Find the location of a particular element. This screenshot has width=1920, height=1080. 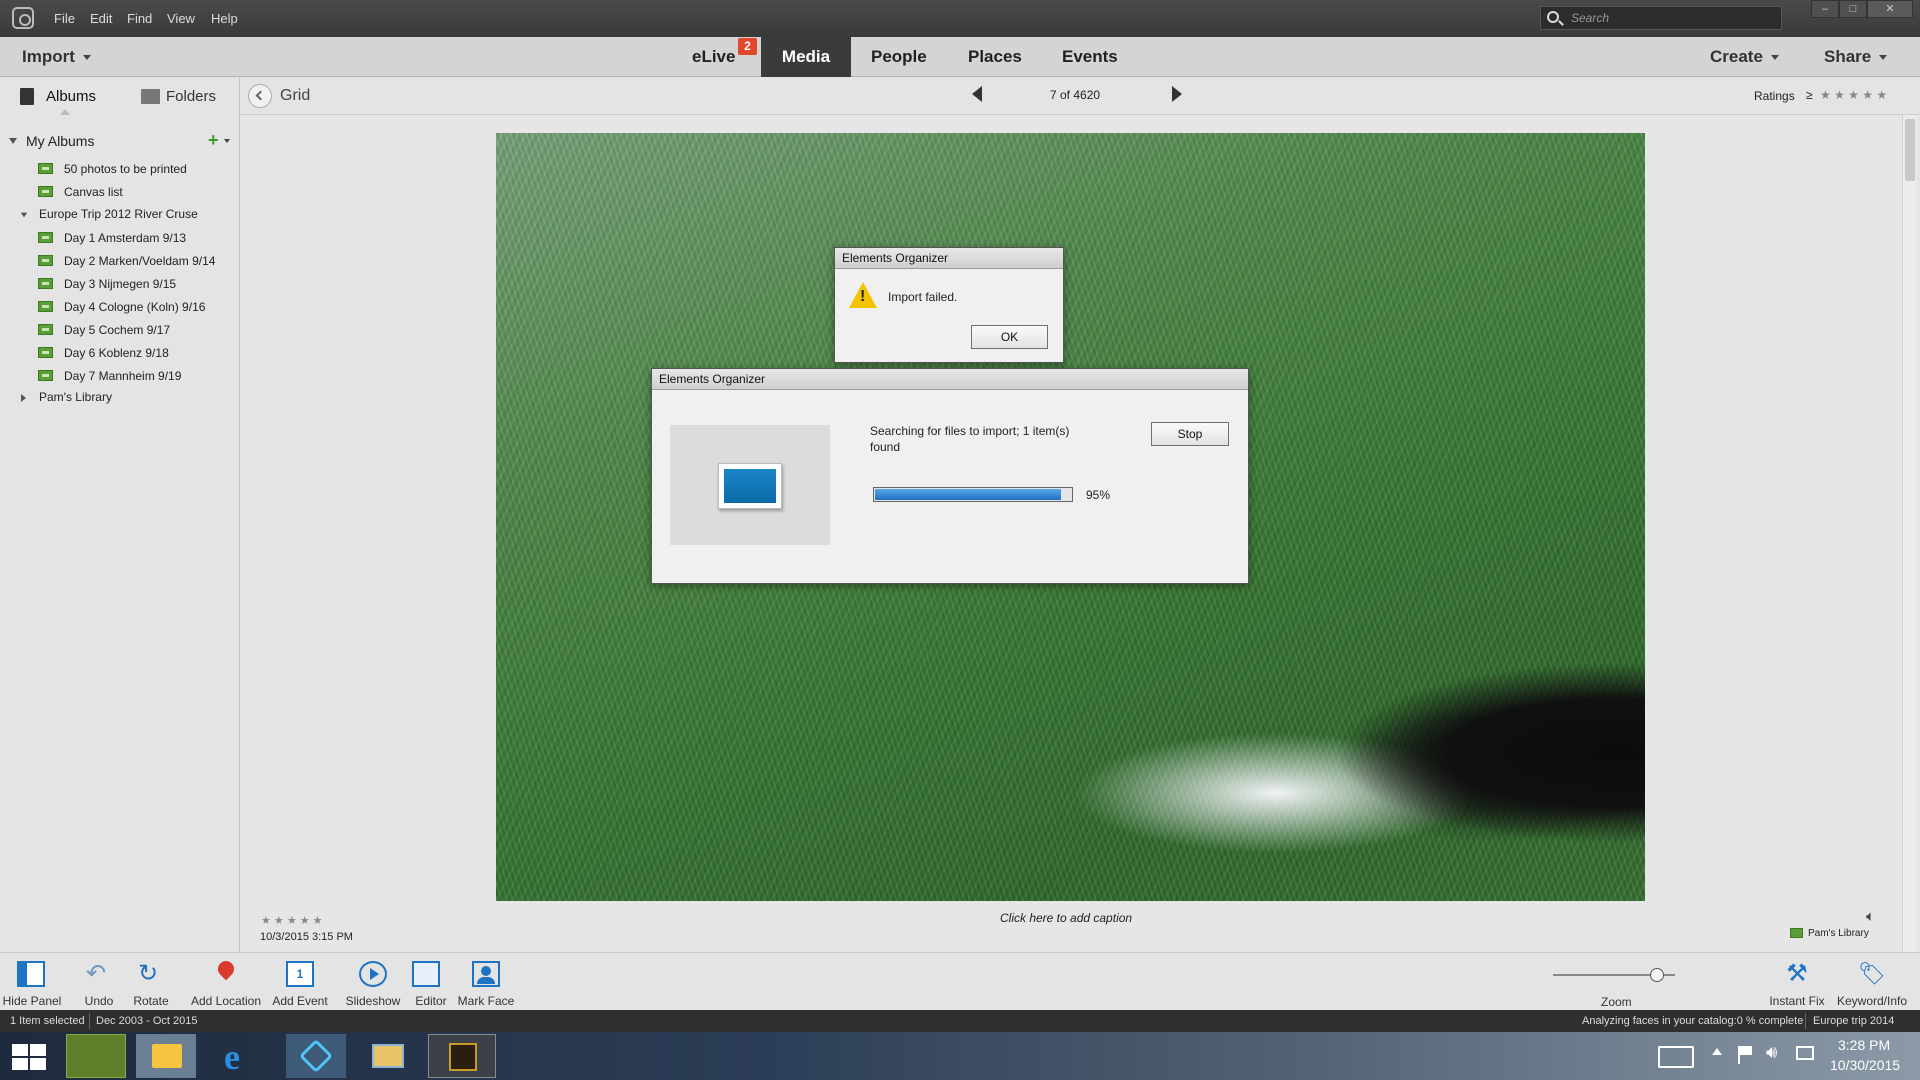

menu-edit: Edit is located at coordinates (101, 18).